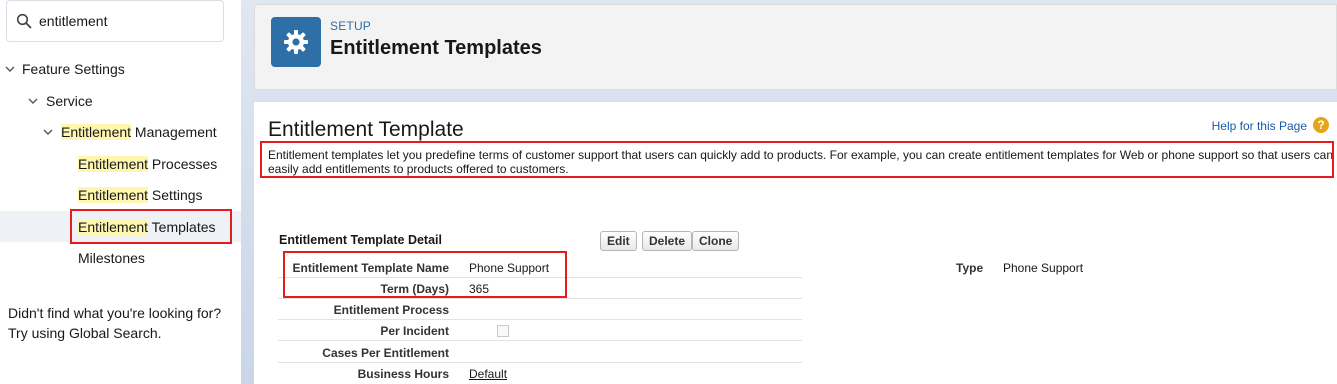  I want to click on search-icon, so click(24, 21).